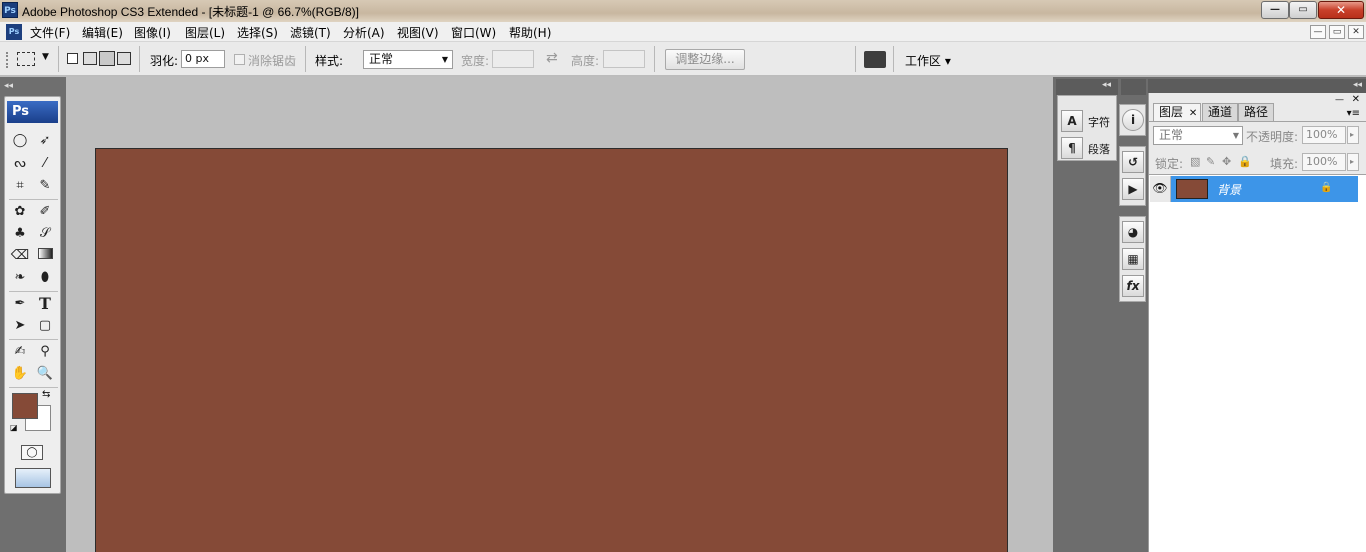  What do you see at coordinates (45, 352) in the screenshot?
I see `eyedropper-tool-icon: ⚲` at bounding box center [45, 352].